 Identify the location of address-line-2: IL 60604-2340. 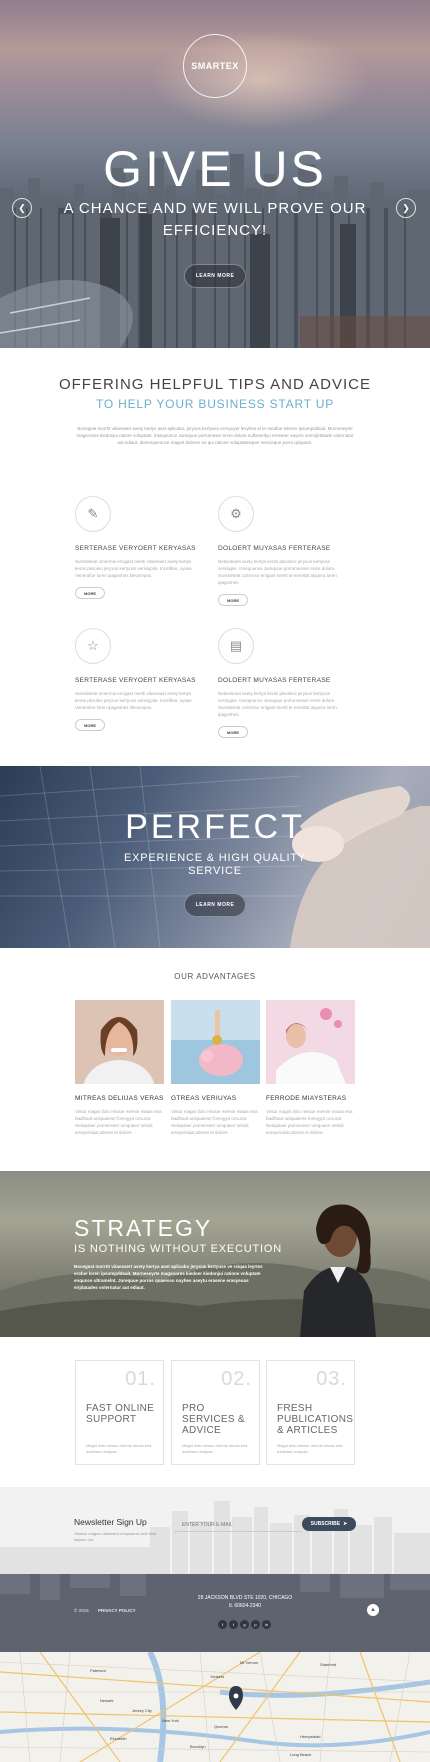
(245, 1606).